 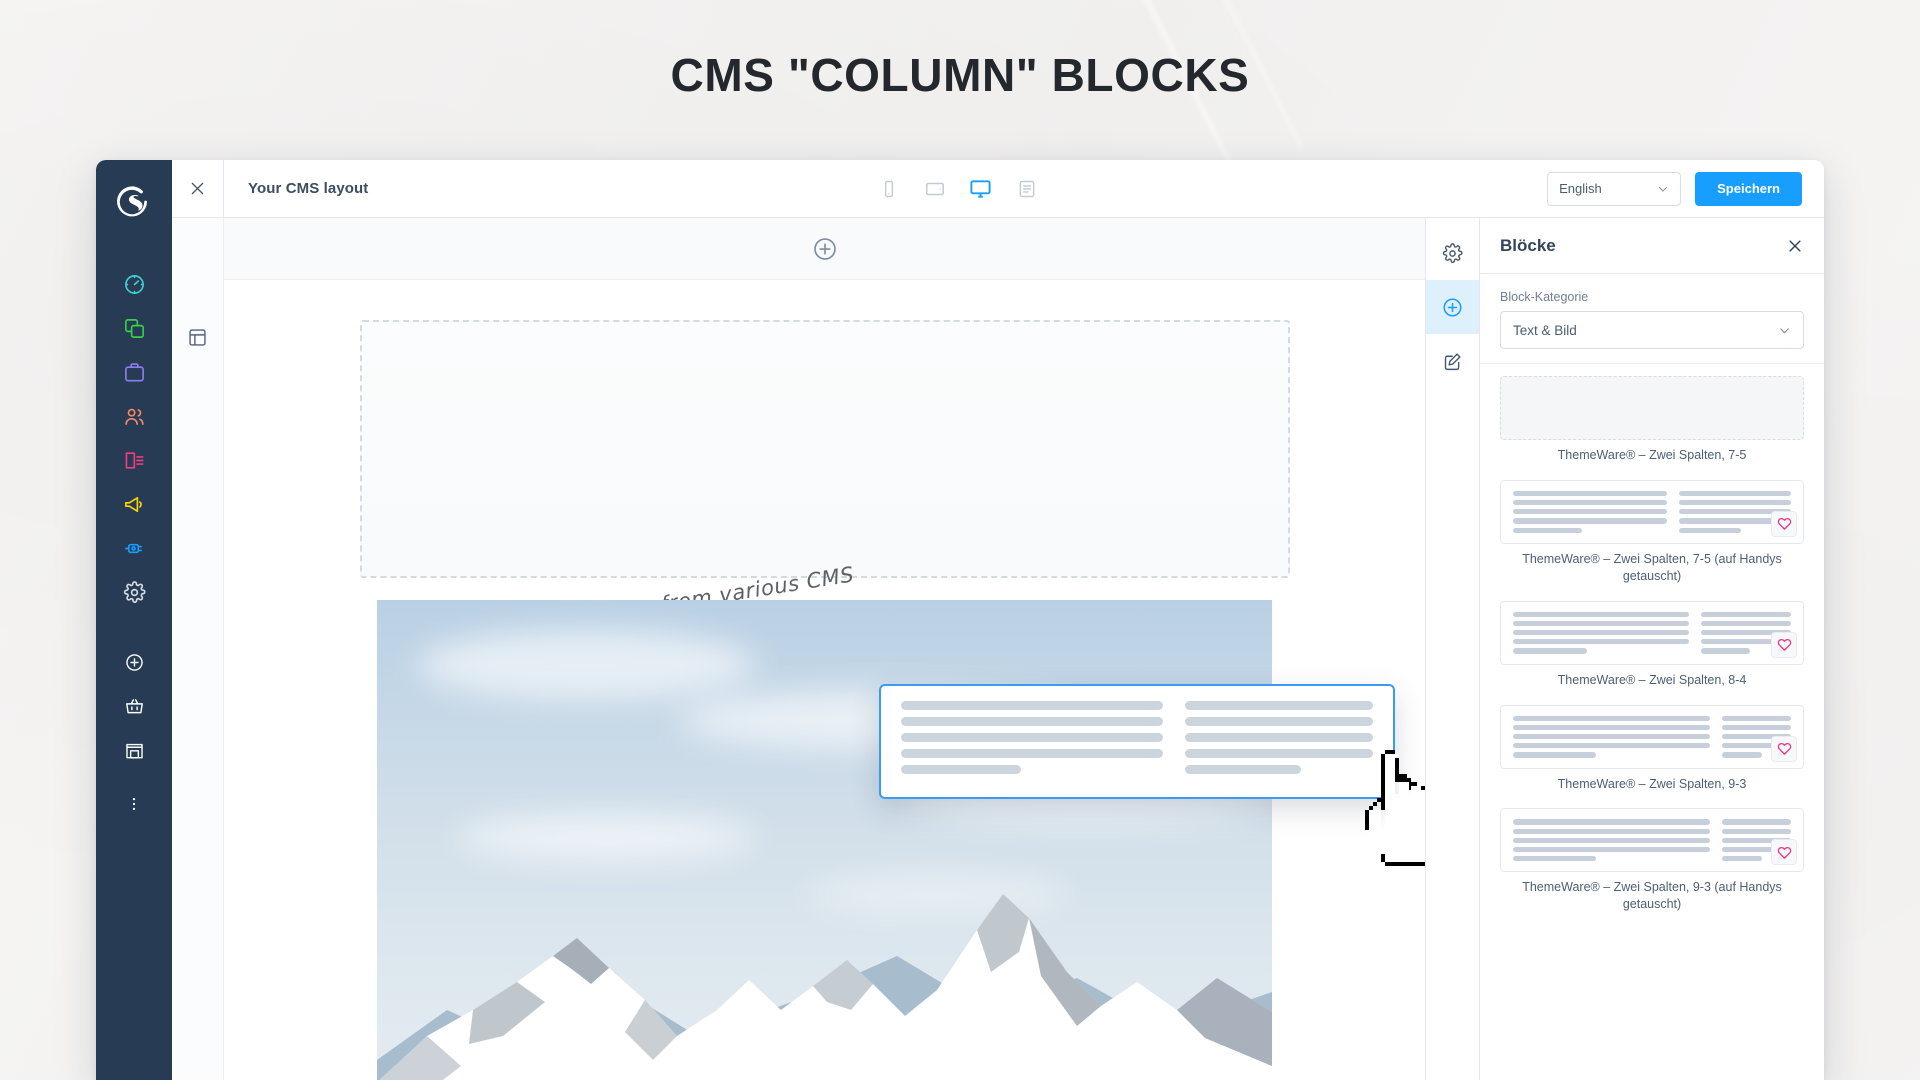 What do you see at coordinates (1652, 455) in the screenshot?
I see `block-label: ThemeWare® – Zwei Spalten, 7-5` at bounding box center [1652, 455].